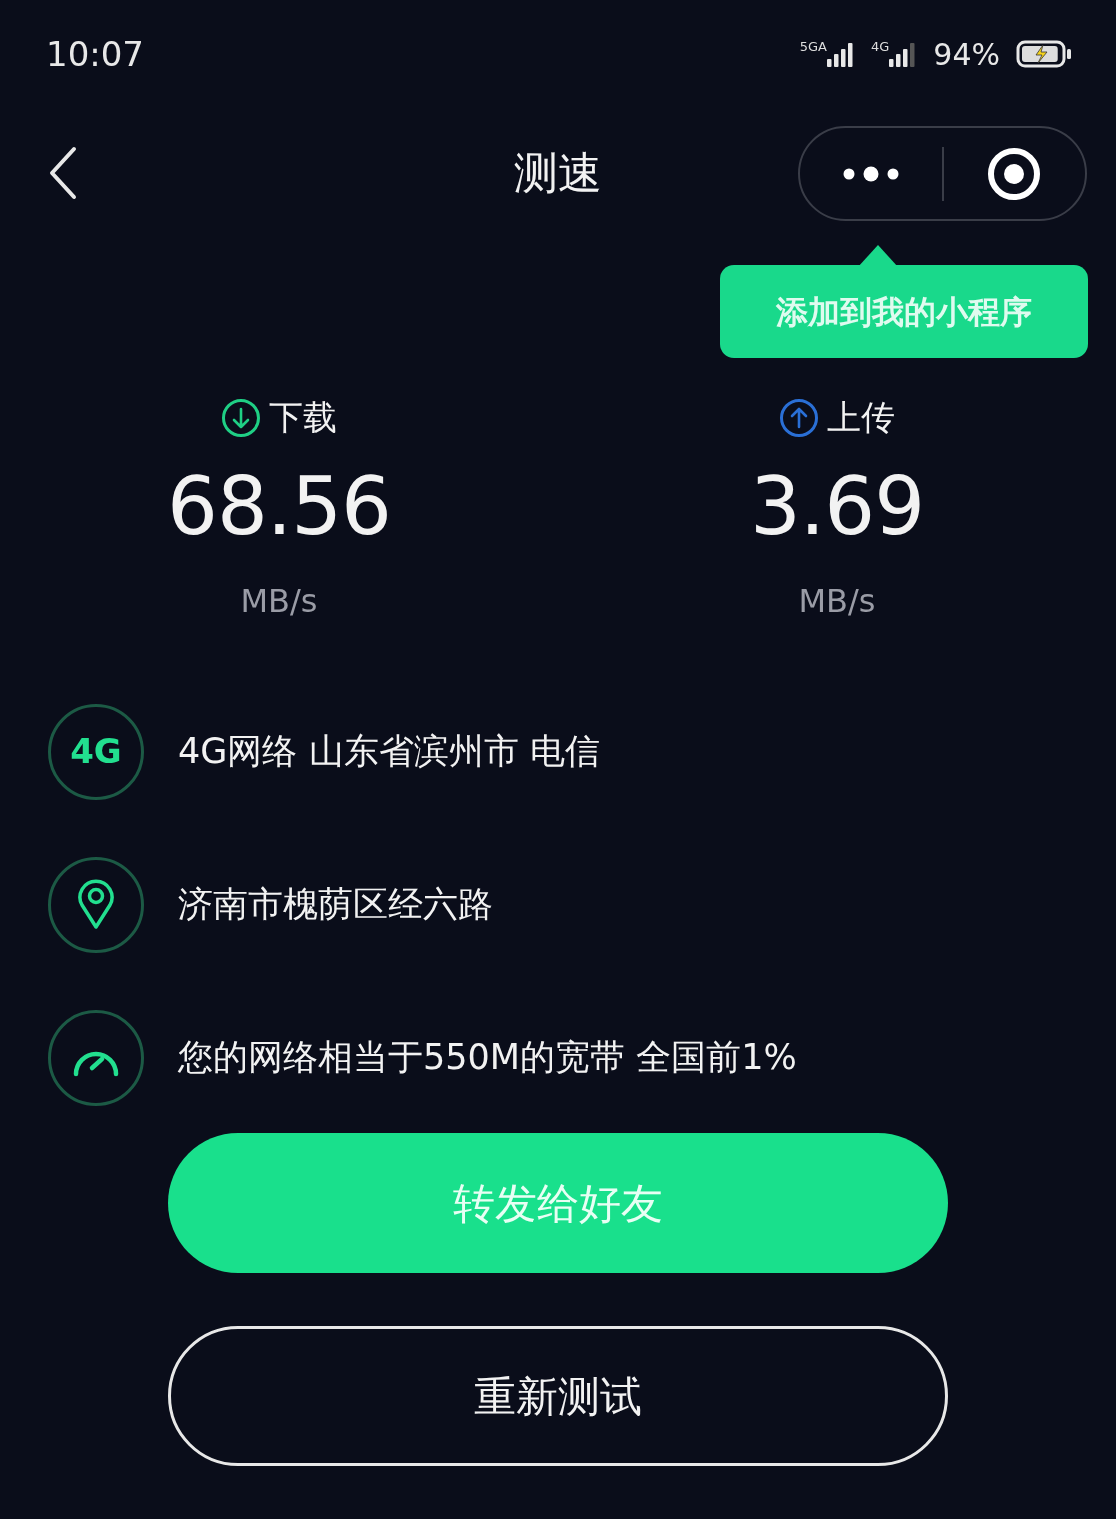 Image resolution: width=1116 pixels, height=1519 pixels. Describe the element at coordinates (966, 54) in the screenshot. I see `battery-percent: 94%` at that location.